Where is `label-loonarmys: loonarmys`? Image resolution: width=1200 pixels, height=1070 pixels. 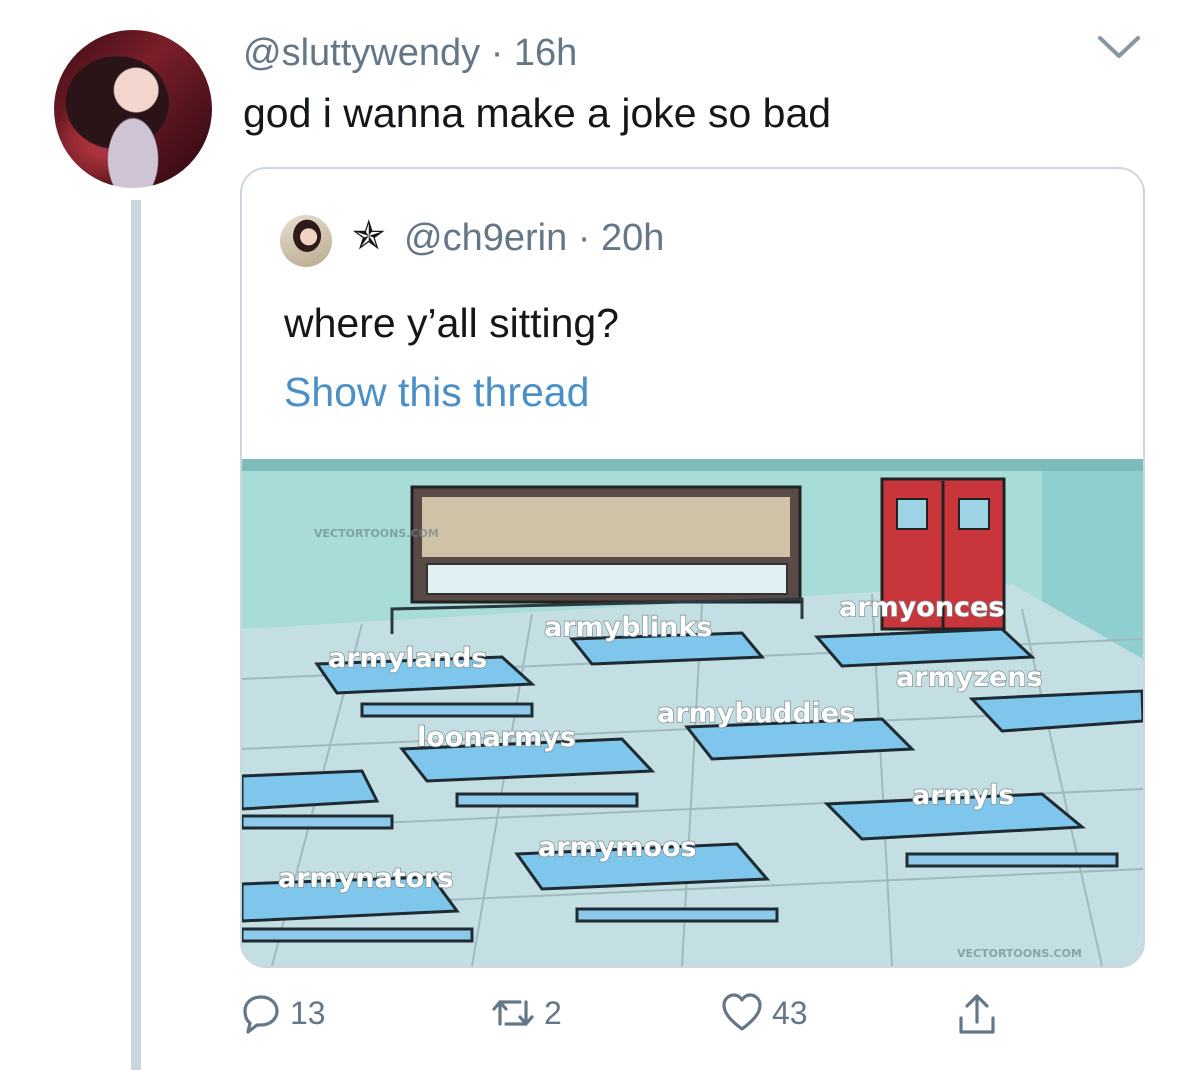 label-loonarmys: loonarmys is located at coordinates (496, 737).